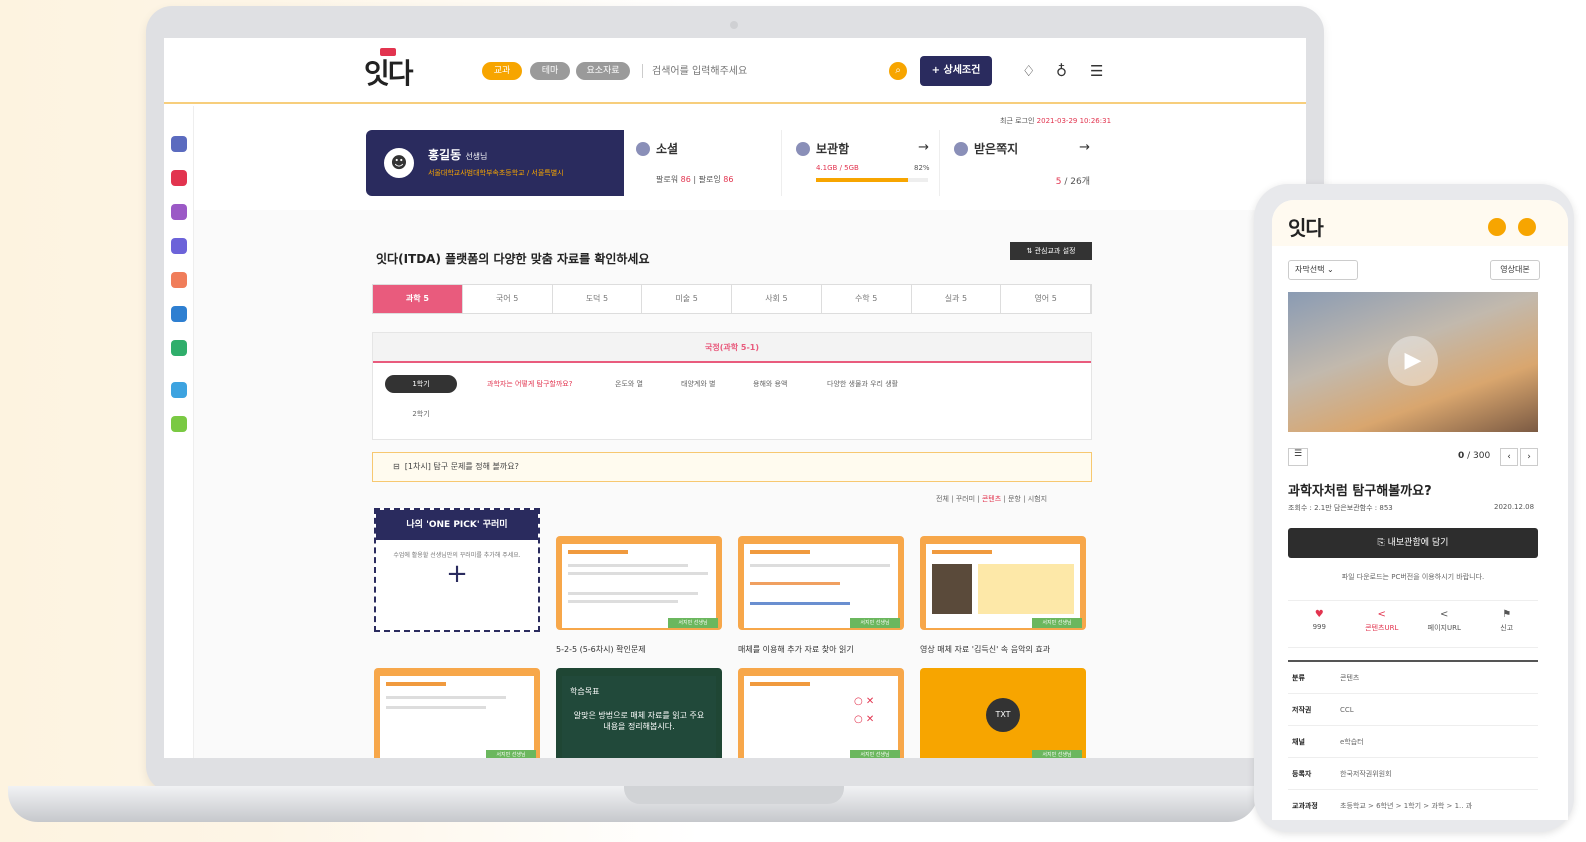  What do you see at coordinates (513, 259) in the screenshot?
I see `page-title: 잇다(ITDA) 플랫폼의 다양한 맞춤 자료를 확인하세요` at bounding box center [513, 259].